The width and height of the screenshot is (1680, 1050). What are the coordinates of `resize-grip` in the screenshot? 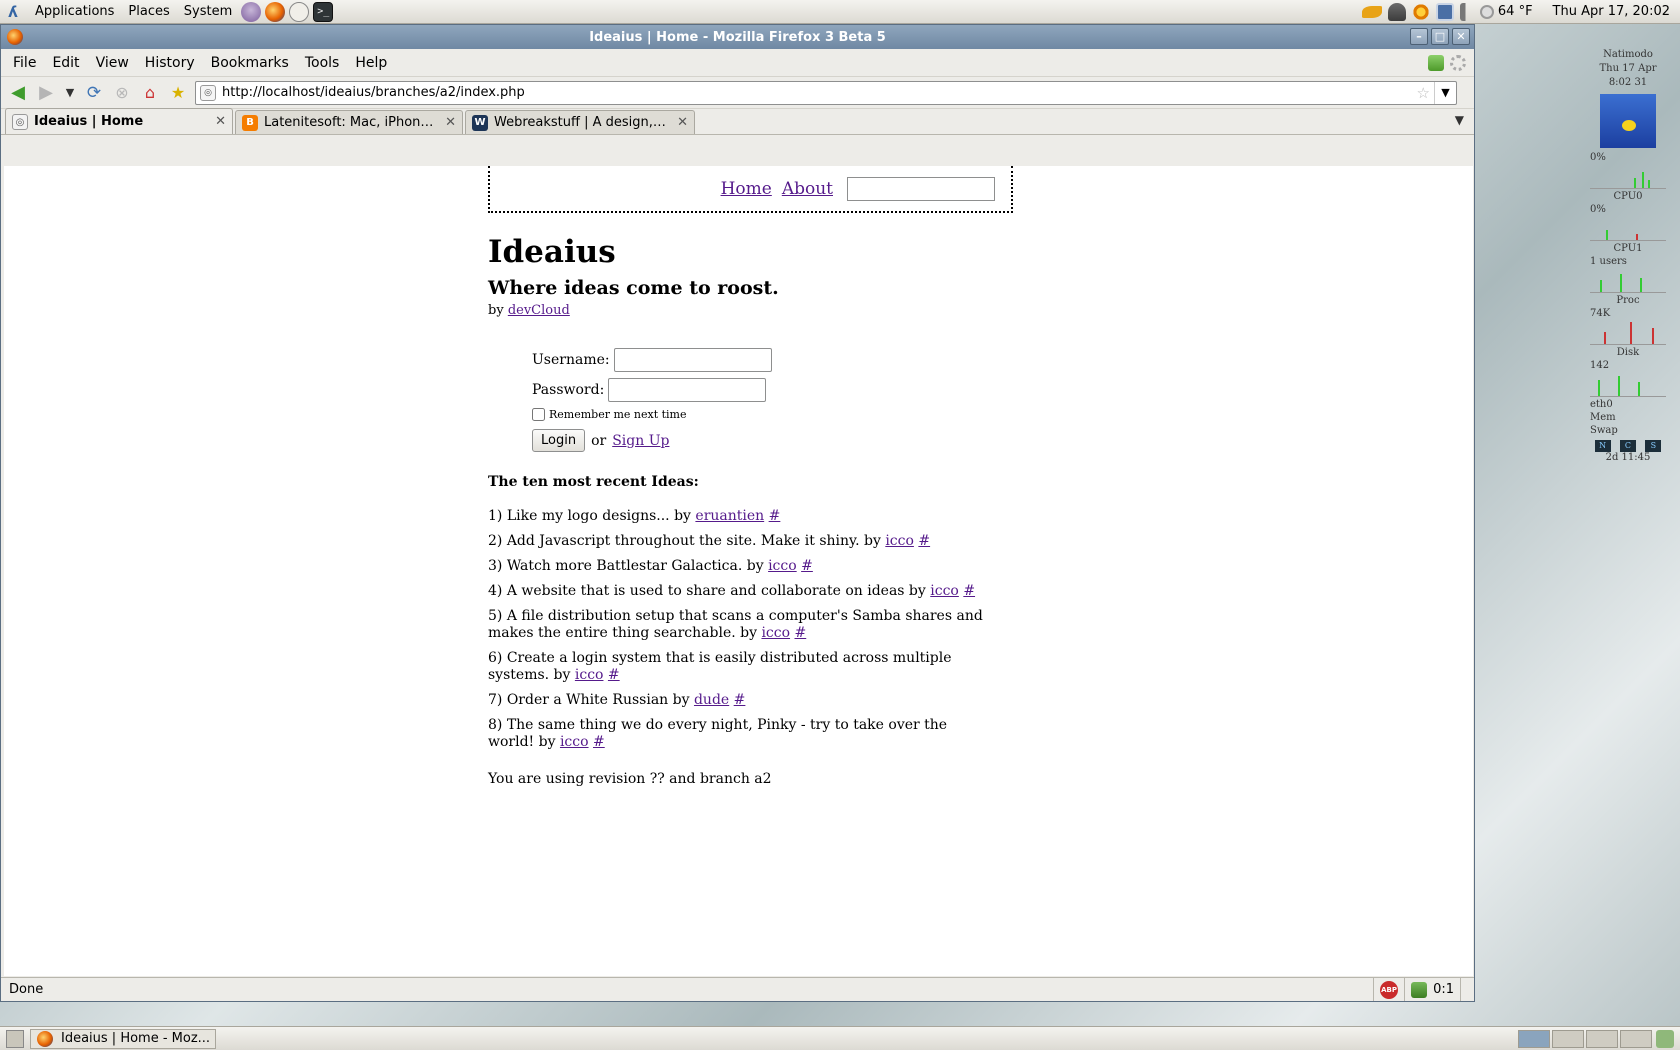 It's located at (1467, 989).